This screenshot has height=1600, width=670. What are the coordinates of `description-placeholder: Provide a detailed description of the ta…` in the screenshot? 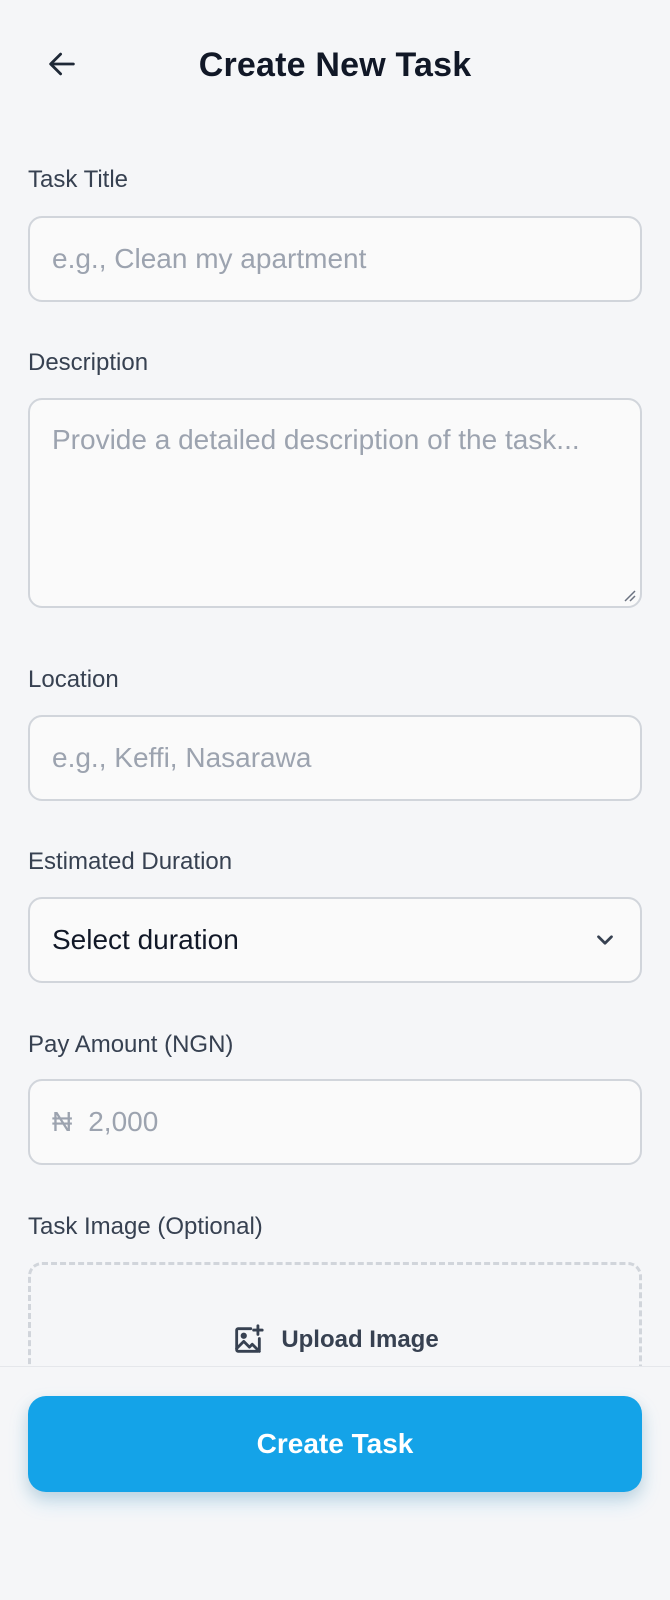 It's located at (316, 439).